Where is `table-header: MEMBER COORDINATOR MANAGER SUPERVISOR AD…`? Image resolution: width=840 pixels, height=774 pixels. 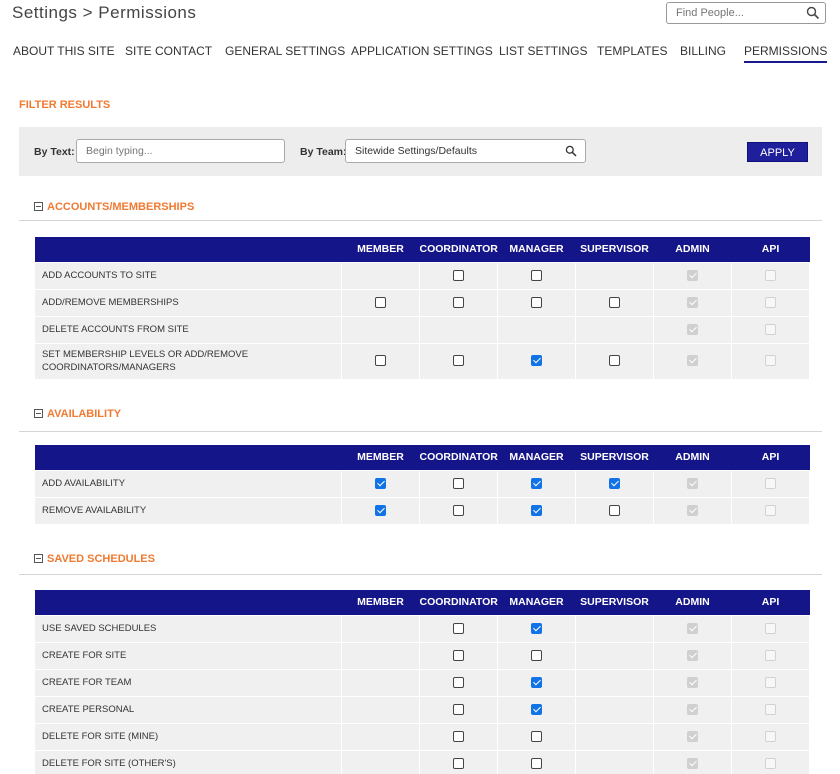
table-header: MEMBER COORDINATOR MANAGER SUPERVISOR AD… is located at coordinates (422, 249).